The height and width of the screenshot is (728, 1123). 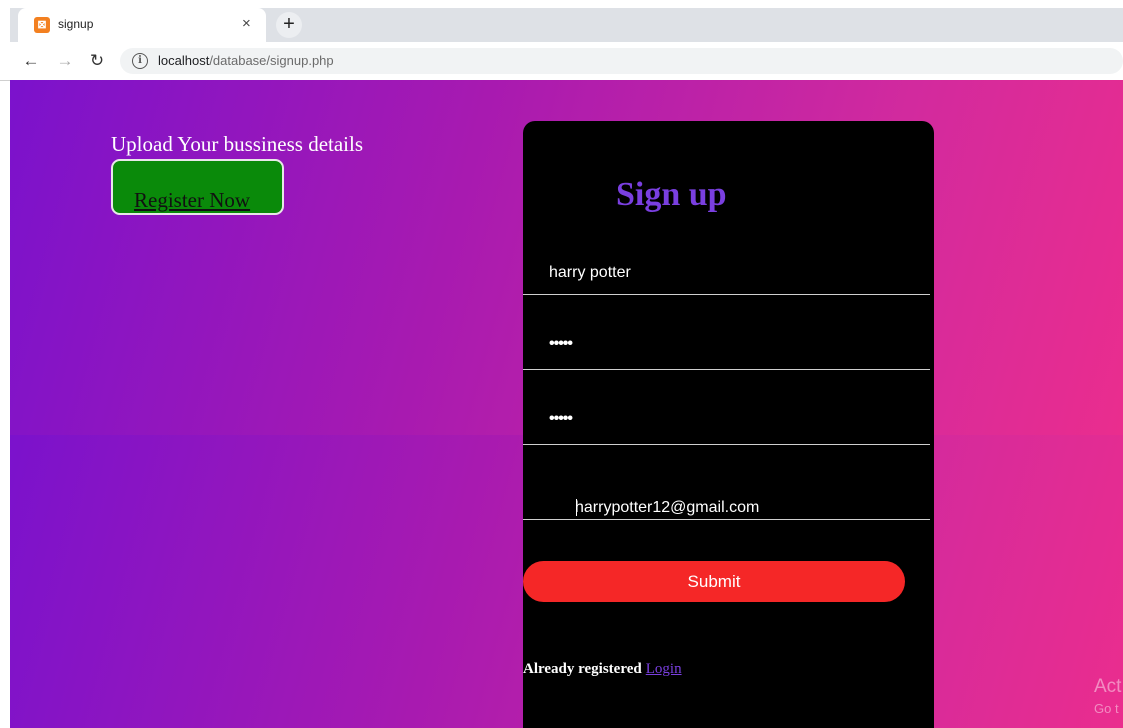 I want to click on browser-tab-bar: ⊠ signup × +, so click(x=561, y=21).